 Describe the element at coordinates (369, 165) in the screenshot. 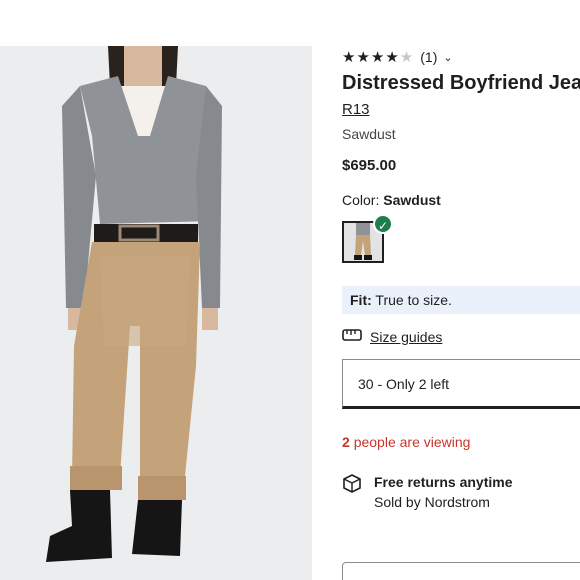

I see `product-price: $695.00` at that location.